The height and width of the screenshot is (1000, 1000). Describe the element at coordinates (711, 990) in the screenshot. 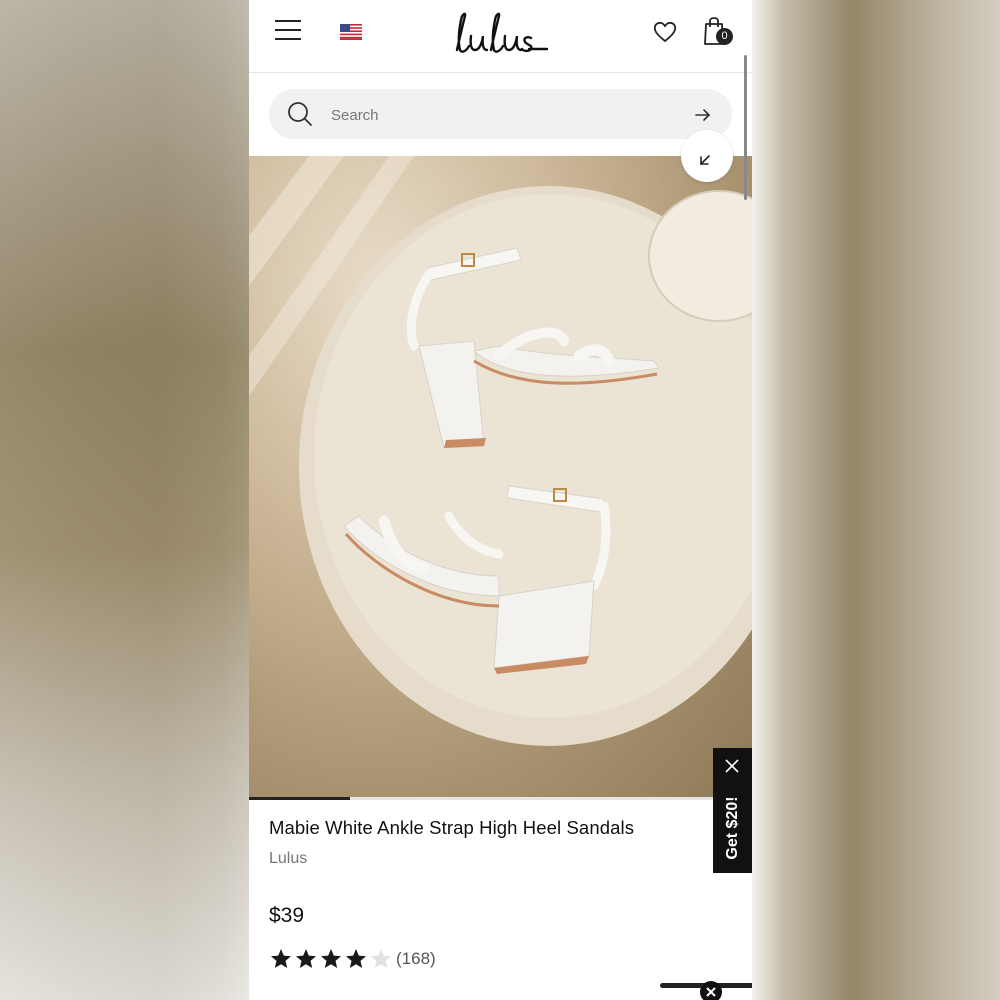

I see `close-circle-icon` at that location.